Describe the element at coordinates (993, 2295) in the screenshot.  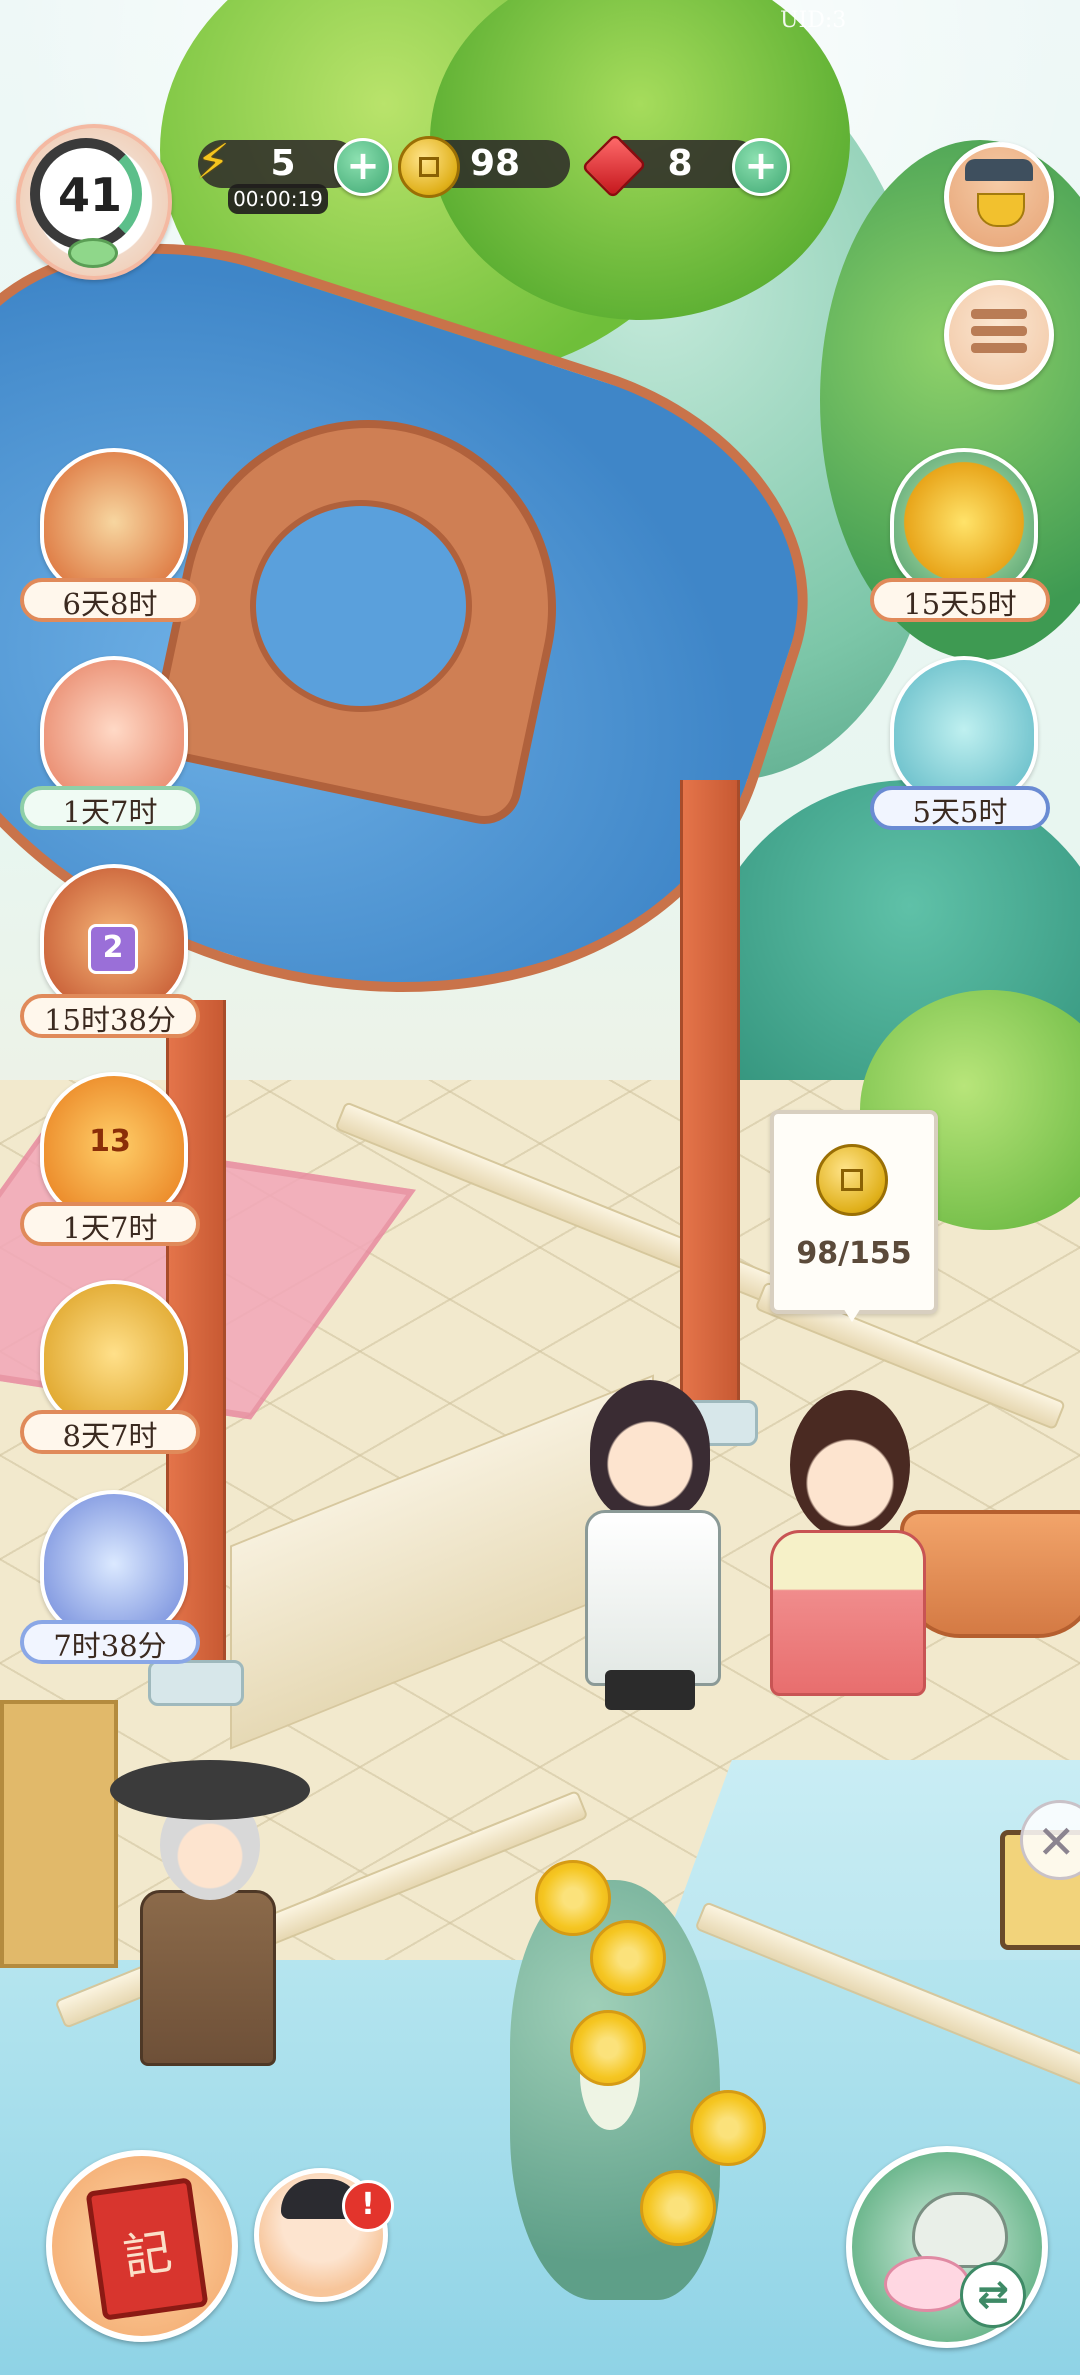
I see `swap-icon: ⇄` at that location.